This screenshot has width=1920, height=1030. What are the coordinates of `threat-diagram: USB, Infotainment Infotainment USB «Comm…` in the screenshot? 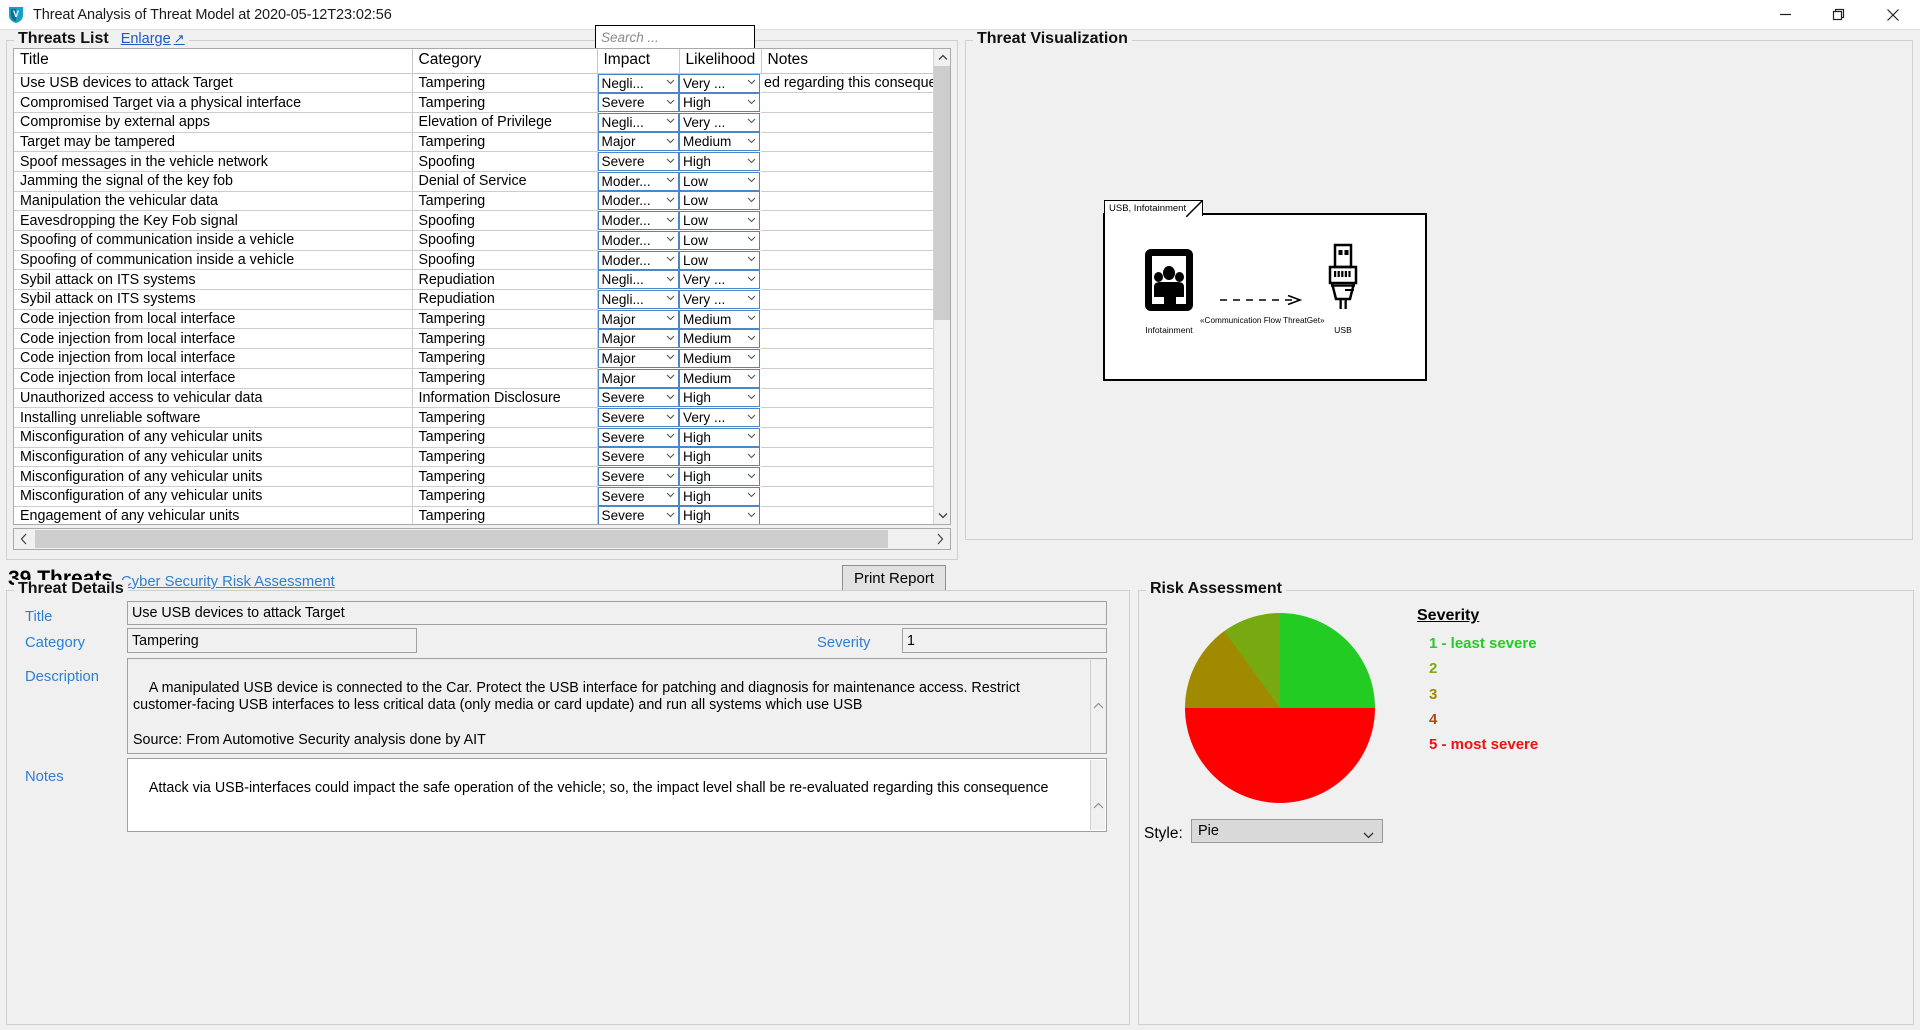 It's located at (1265, 290).